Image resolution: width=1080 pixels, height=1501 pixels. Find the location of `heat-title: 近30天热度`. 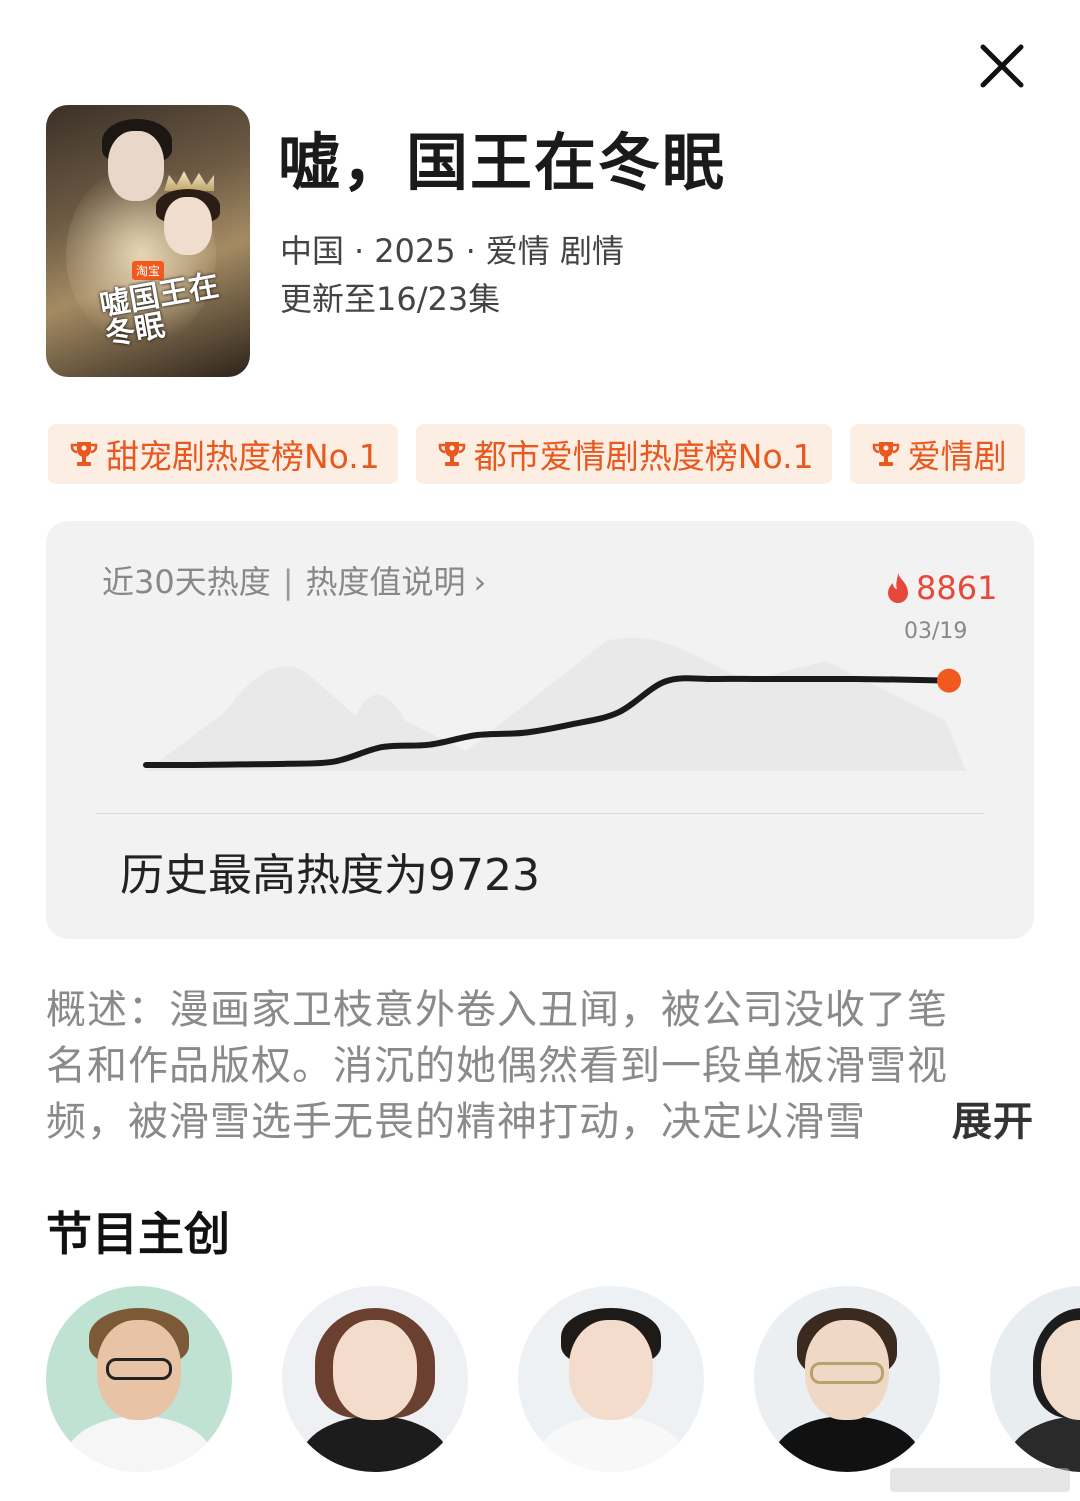

heat-title: 近30天热度 is located at coordinates (186, 582).